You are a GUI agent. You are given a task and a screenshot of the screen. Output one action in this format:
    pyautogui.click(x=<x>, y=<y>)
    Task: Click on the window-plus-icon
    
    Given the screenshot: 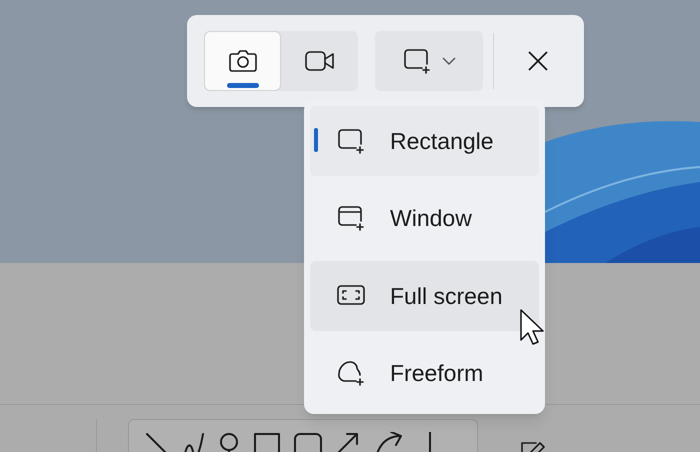 What is the action you would take?
    pyautogui.click(x=351, y=218)
    